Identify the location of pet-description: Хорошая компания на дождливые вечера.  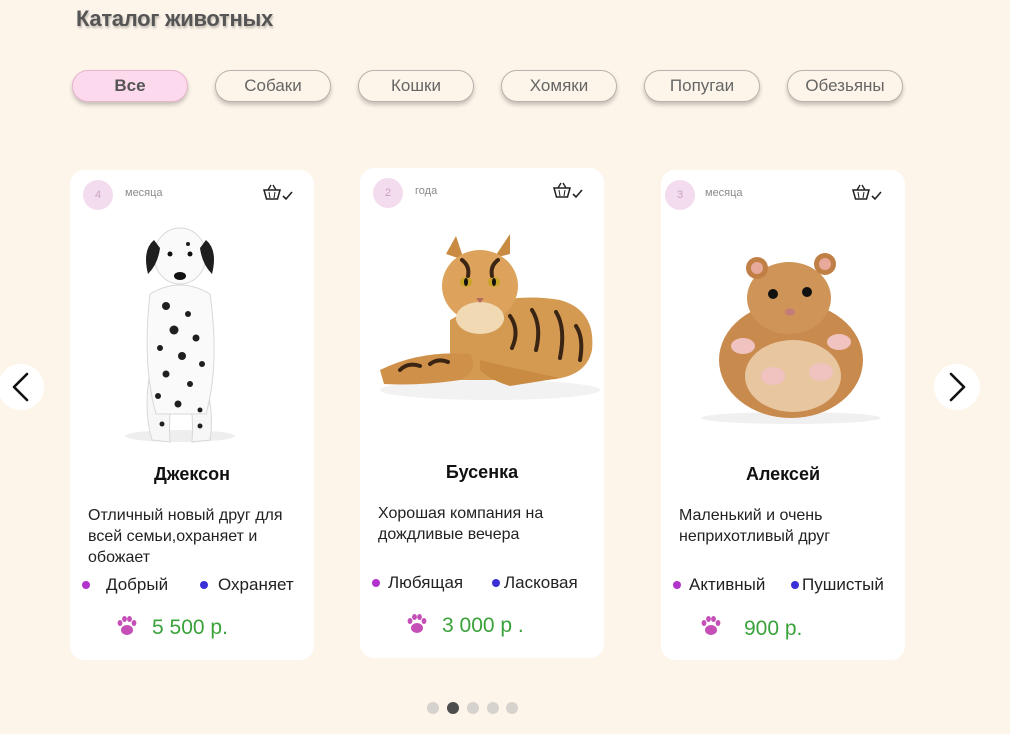
(461, 524).